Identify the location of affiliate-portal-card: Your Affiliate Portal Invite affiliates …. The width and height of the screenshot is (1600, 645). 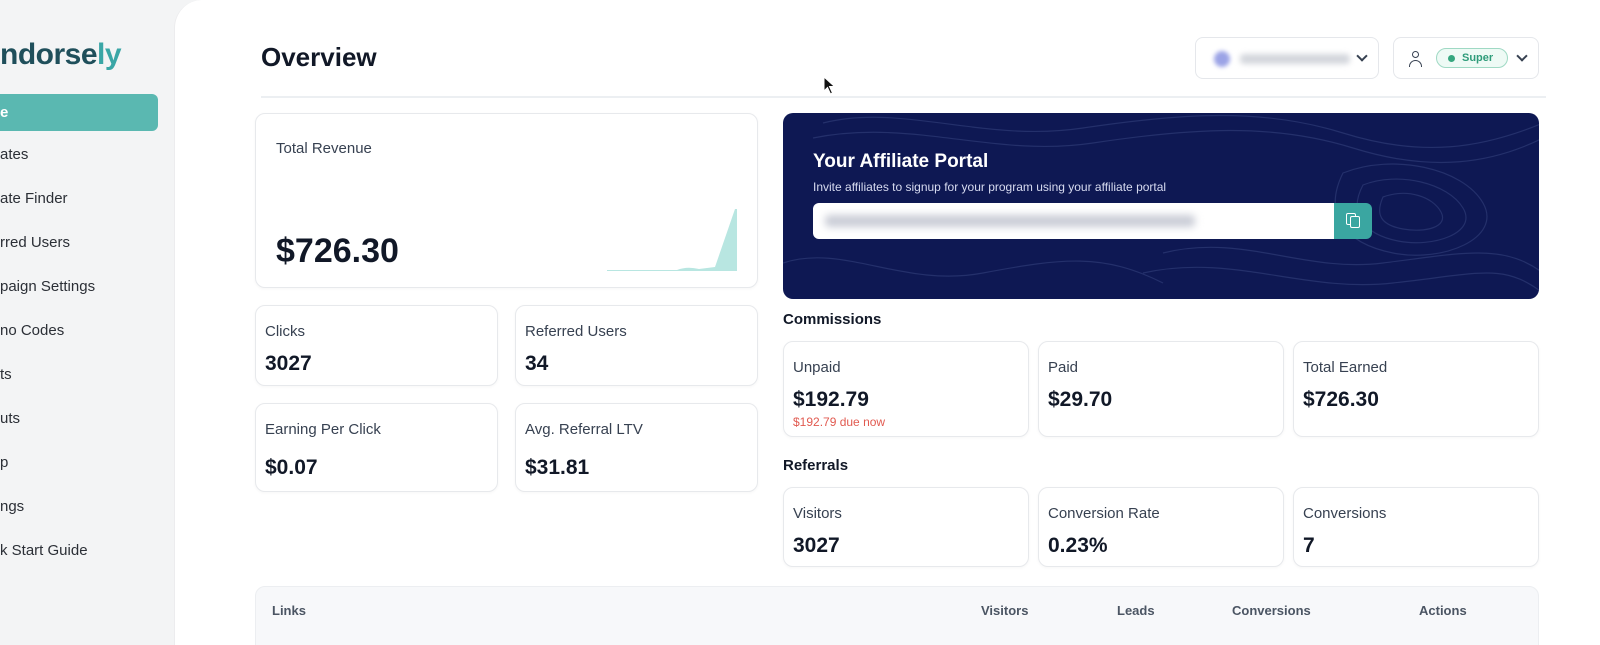
(1161, 206).